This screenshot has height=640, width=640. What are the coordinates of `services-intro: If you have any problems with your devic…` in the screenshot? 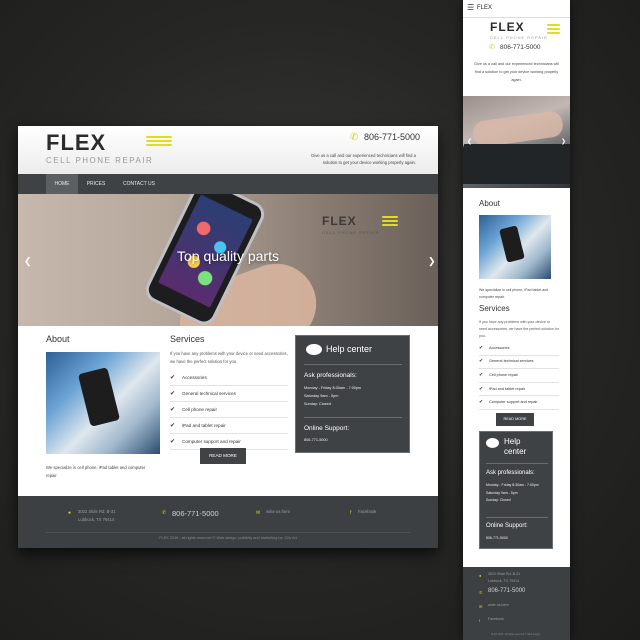 It's located at (229, 357).